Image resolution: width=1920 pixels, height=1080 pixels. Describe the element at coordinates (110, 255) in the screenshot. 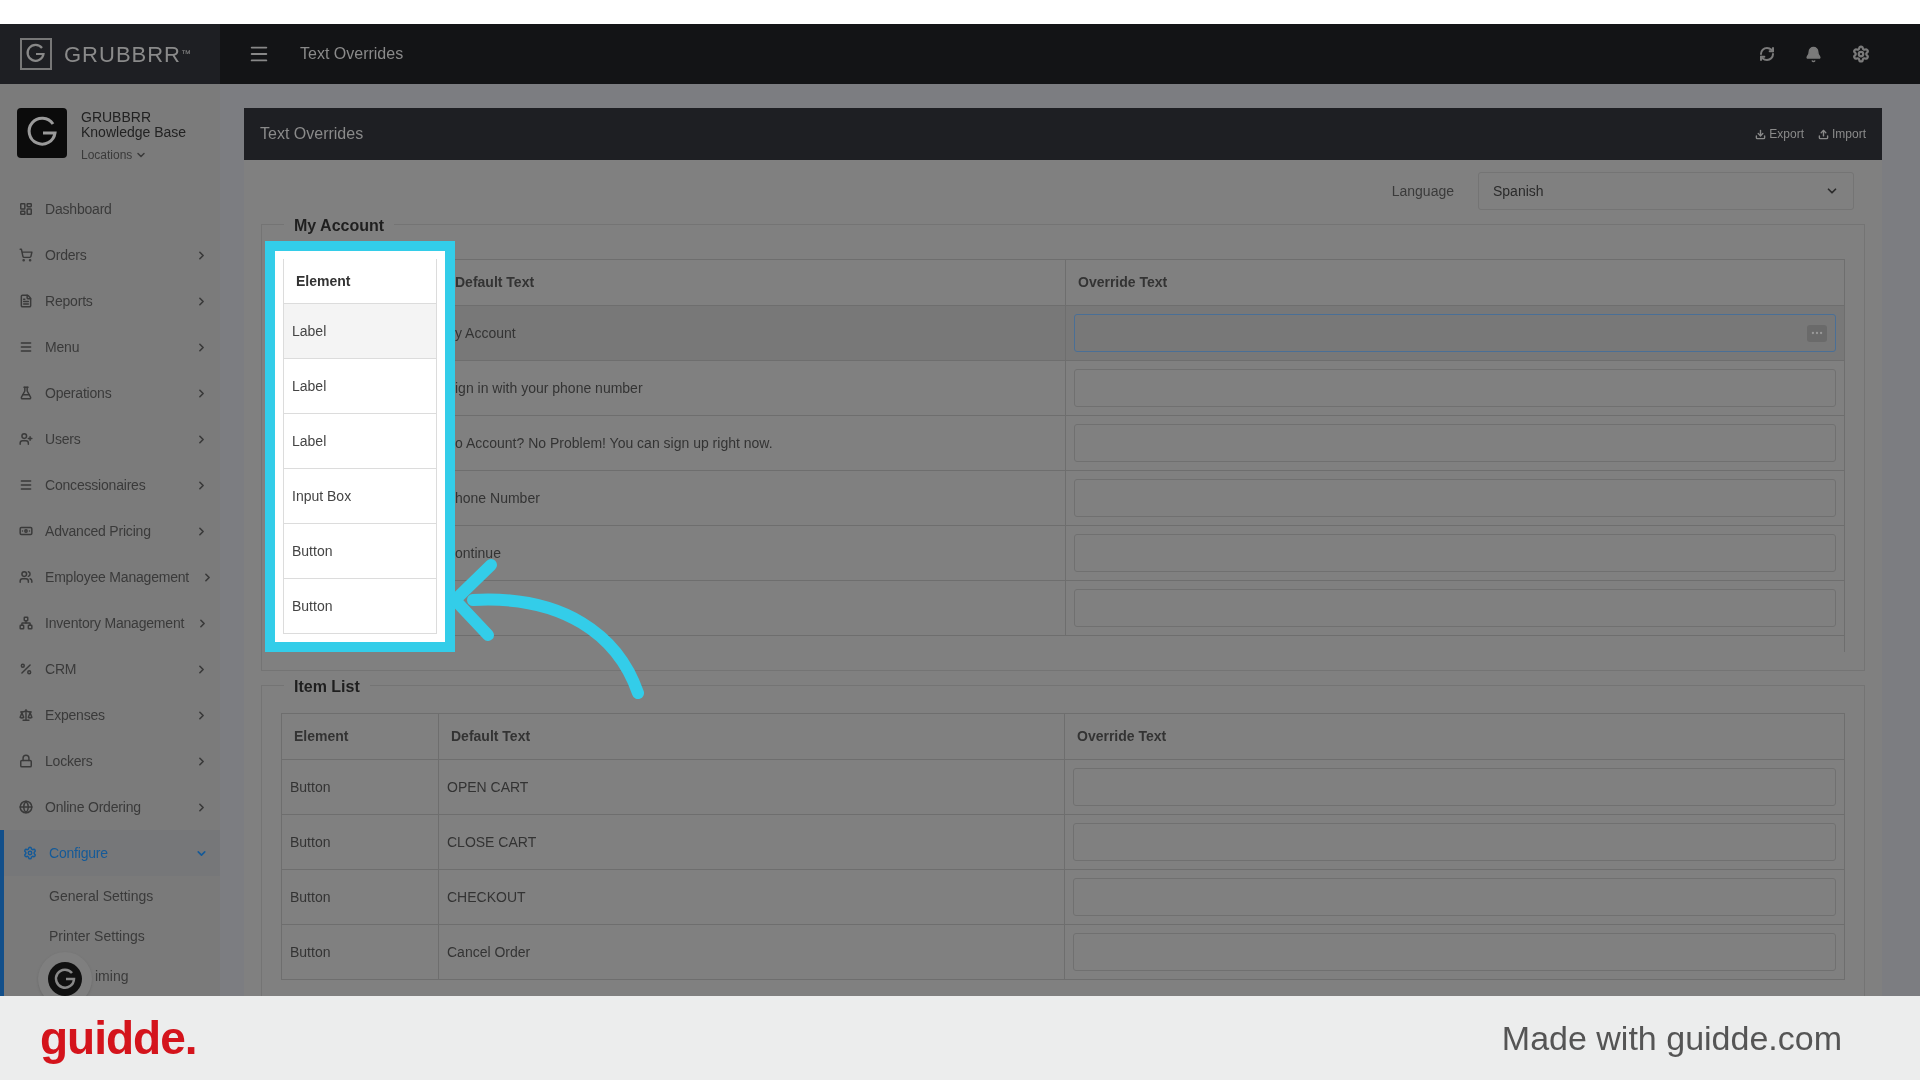

I see `sidebar-item: Orders` at that location.